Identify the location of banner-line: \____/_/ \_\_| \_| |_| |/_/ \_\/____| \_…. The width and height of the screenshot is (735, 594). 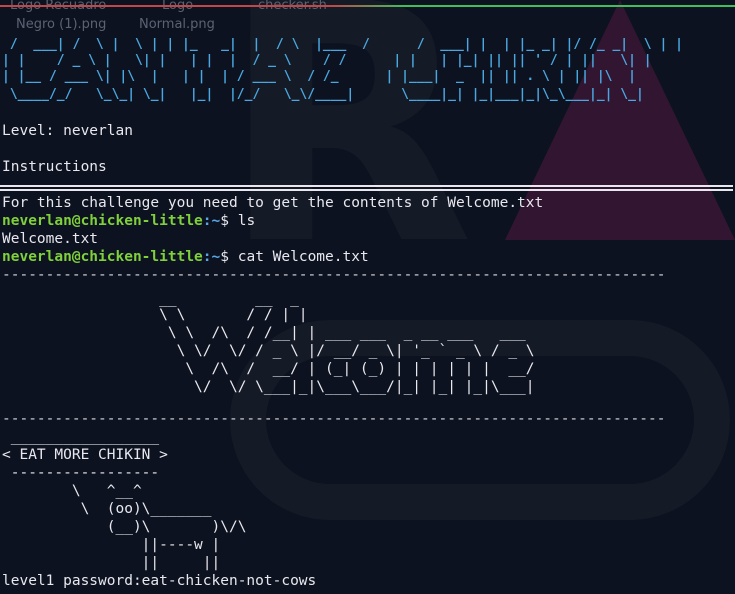
(323, 94).